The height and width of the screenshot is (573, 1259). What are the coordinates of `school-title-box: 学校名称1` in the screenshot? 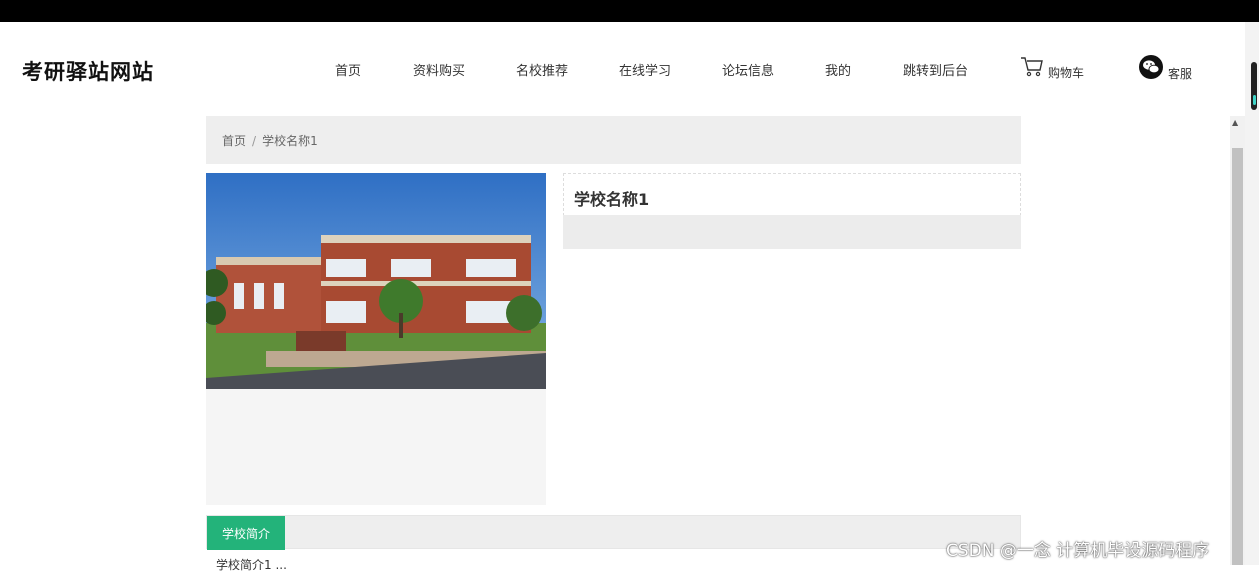 It's located at (792, 194).